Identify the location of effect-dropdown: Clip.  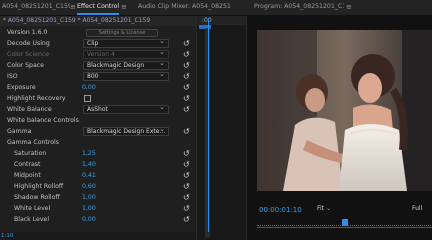
(126, 43).